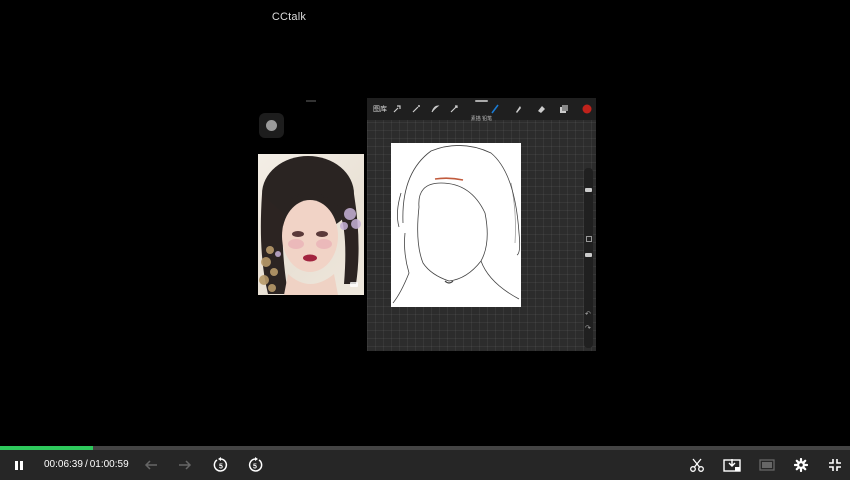  I want to click on forward-5-icon: 5, so click(255, 464).